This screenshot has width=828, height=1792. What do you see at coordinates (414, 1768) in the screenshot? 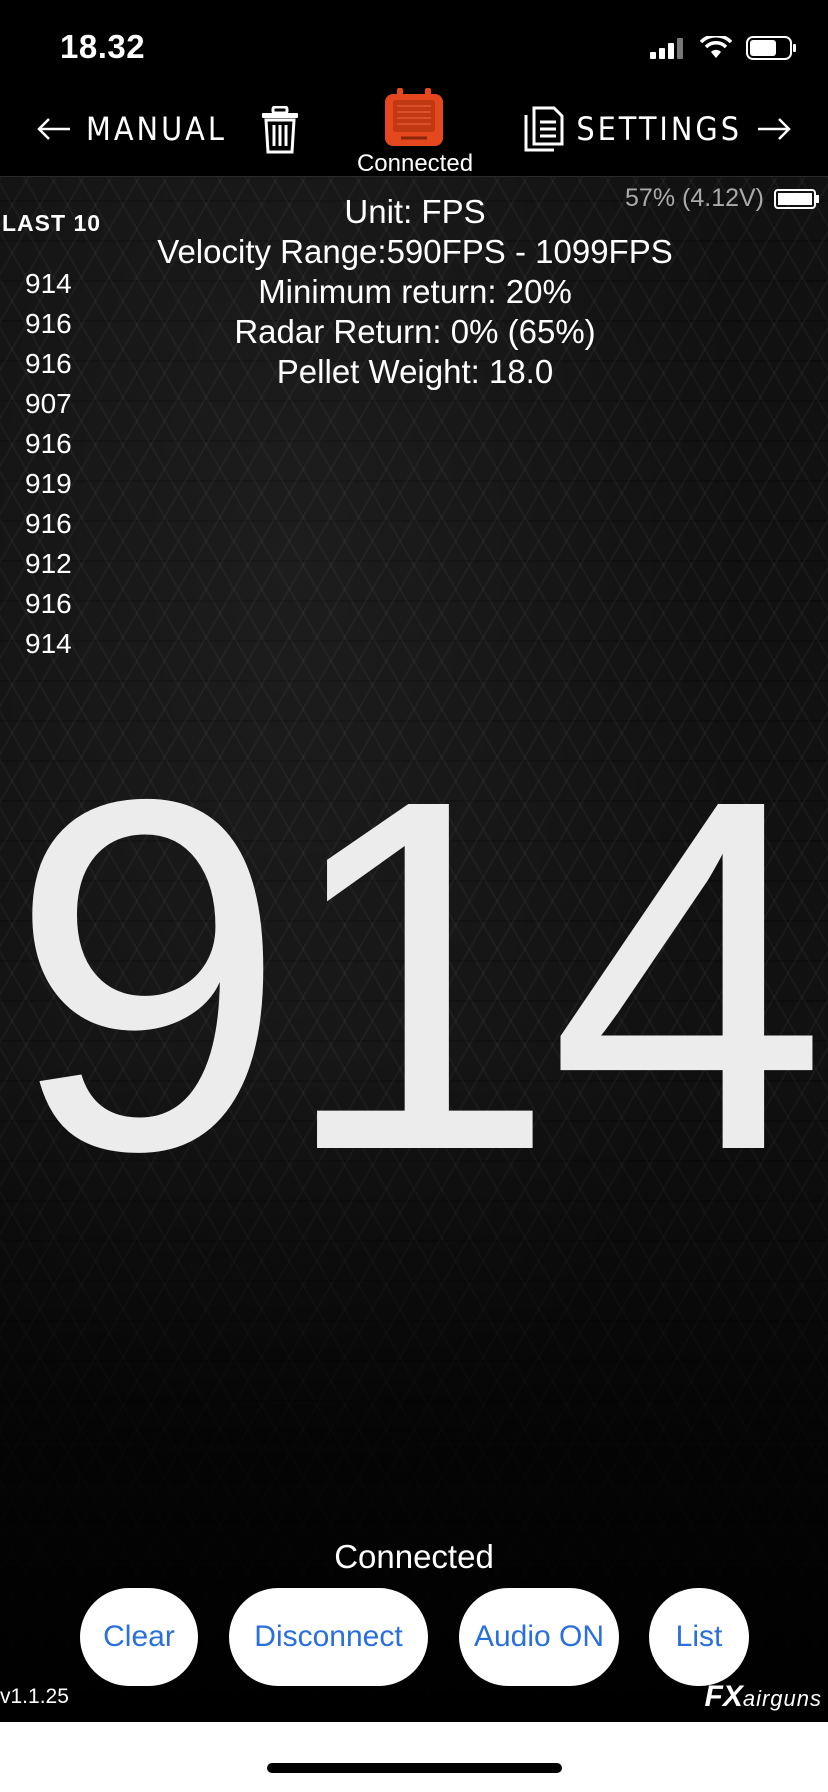
I see `home-indicator` at bounding box center [414, 1768].